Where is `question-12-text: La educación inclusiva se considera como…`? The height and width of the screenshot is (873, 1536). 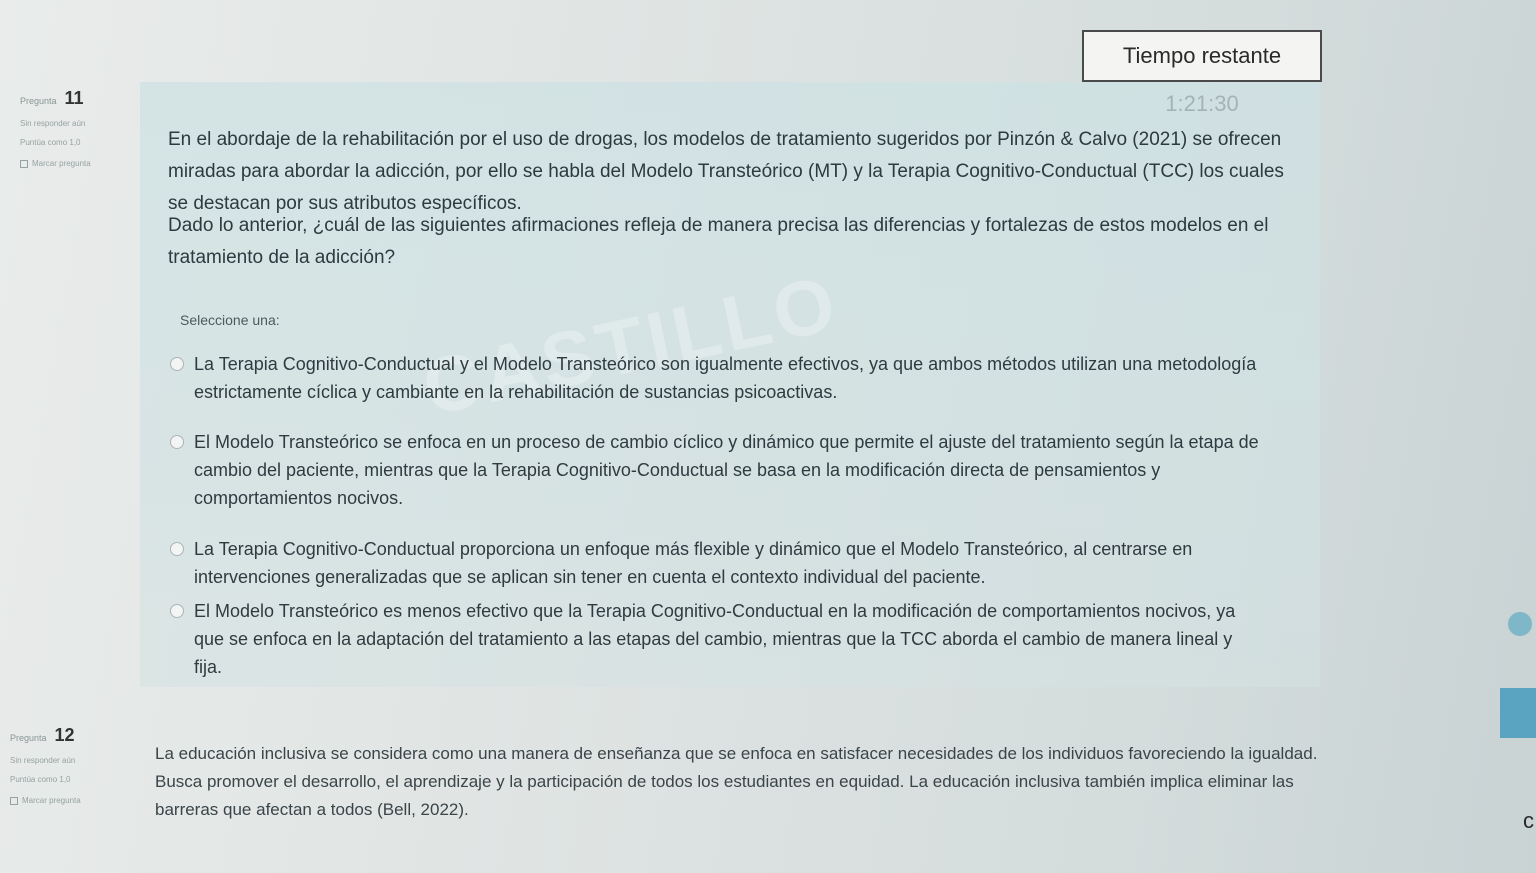
question-12-text: La educación inclusiva se considera como… is located at coordinates (736, 781).